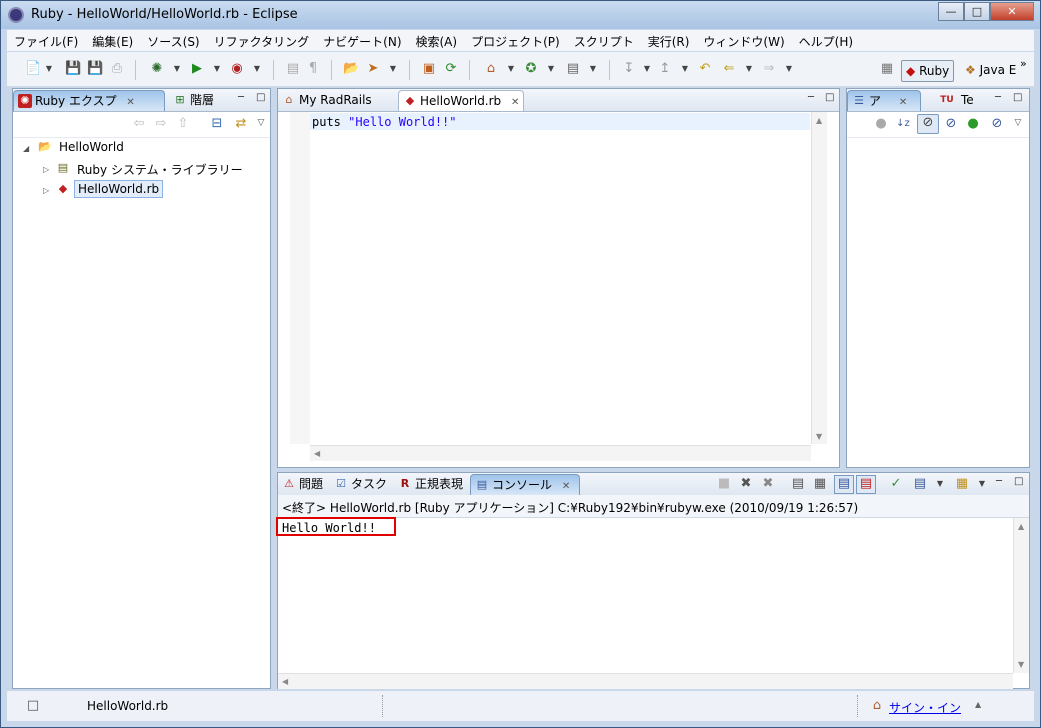  What do you see at coordinates (430, 484) in the screenshot?
I see `tab-regex: R 正規表現` at bounding box center [430, 484].